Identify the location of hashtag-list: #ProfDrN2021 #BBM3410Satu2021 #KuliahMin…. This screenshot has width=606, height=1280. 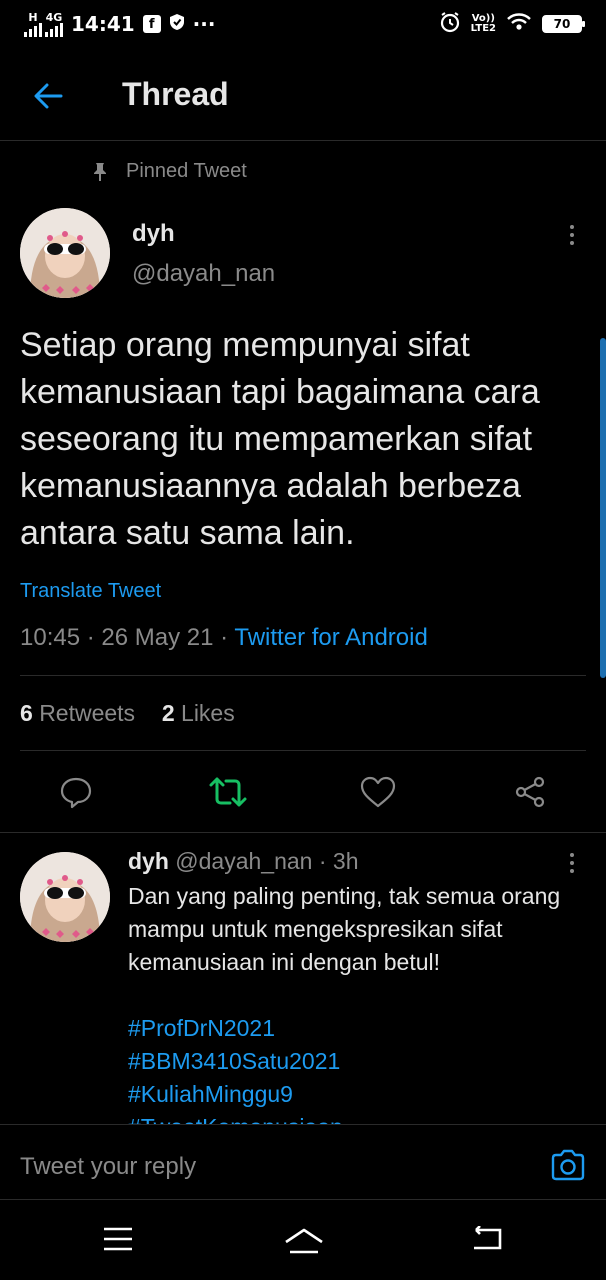
(348, 1068).